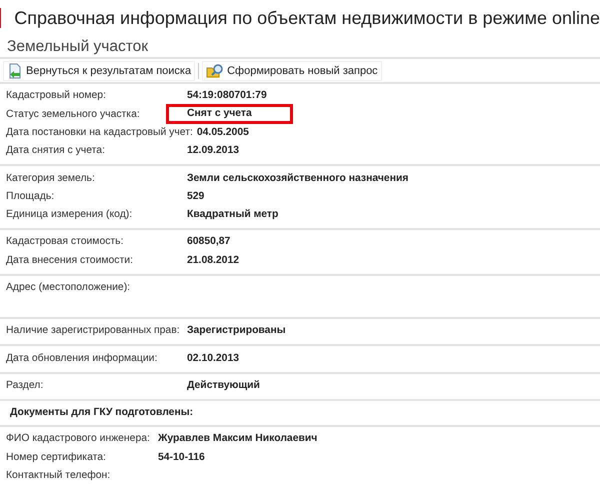  I want to click on field-value: Журавлев Максим Николаевич, so click(238, 439).